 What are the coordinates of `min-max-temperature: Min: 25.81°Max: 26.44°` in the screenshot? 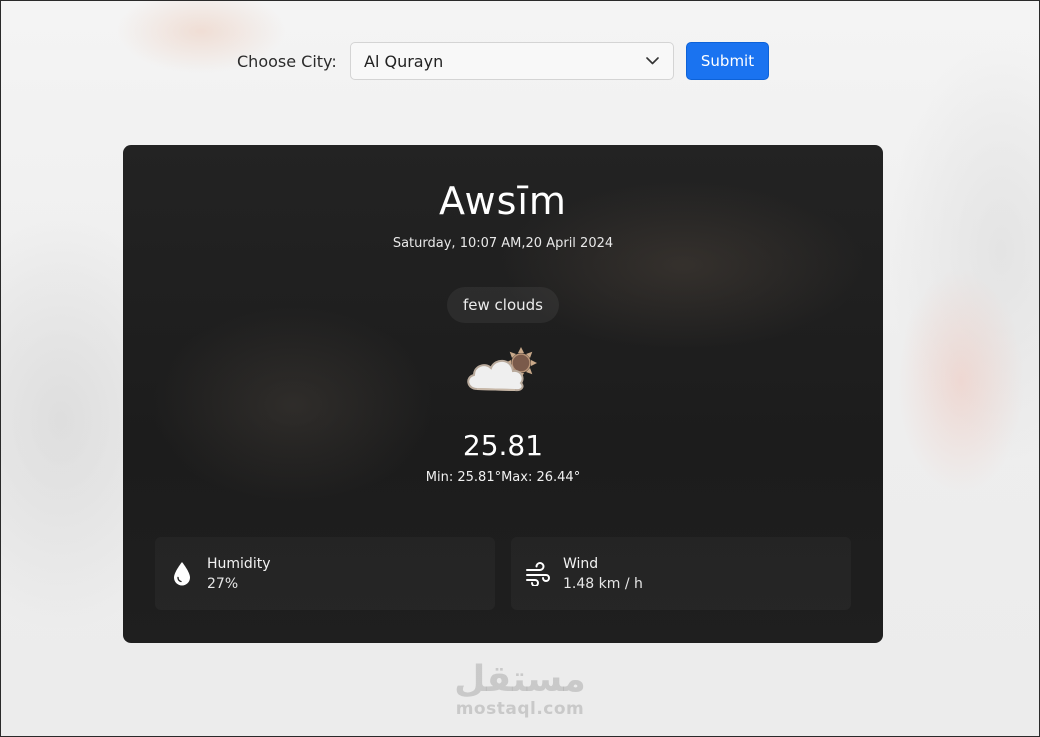 It's located at (503, 477).